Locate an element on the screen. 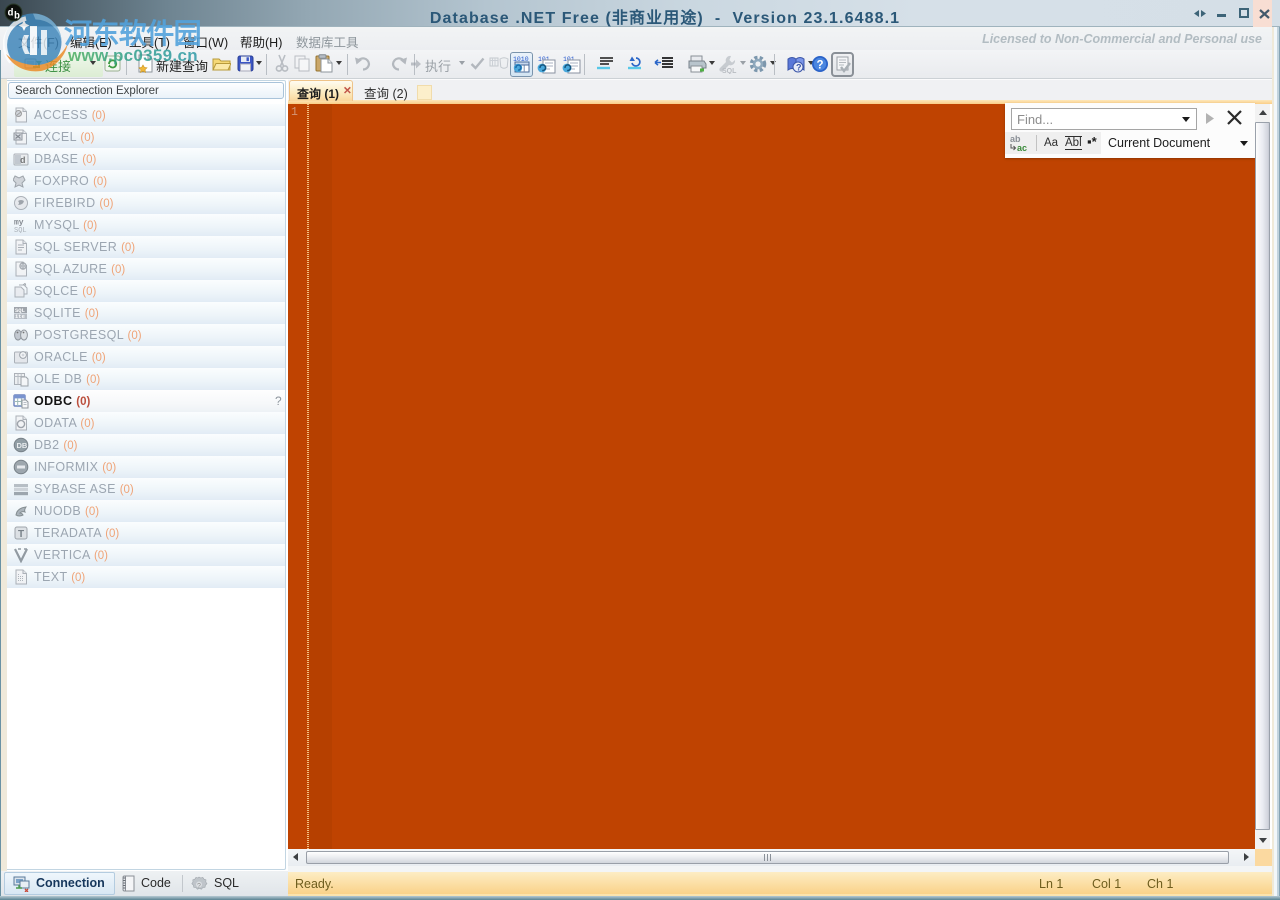 The width and height of the screenshot is (1280, 900). svg-text: ite is located at coordinates (20, 316).